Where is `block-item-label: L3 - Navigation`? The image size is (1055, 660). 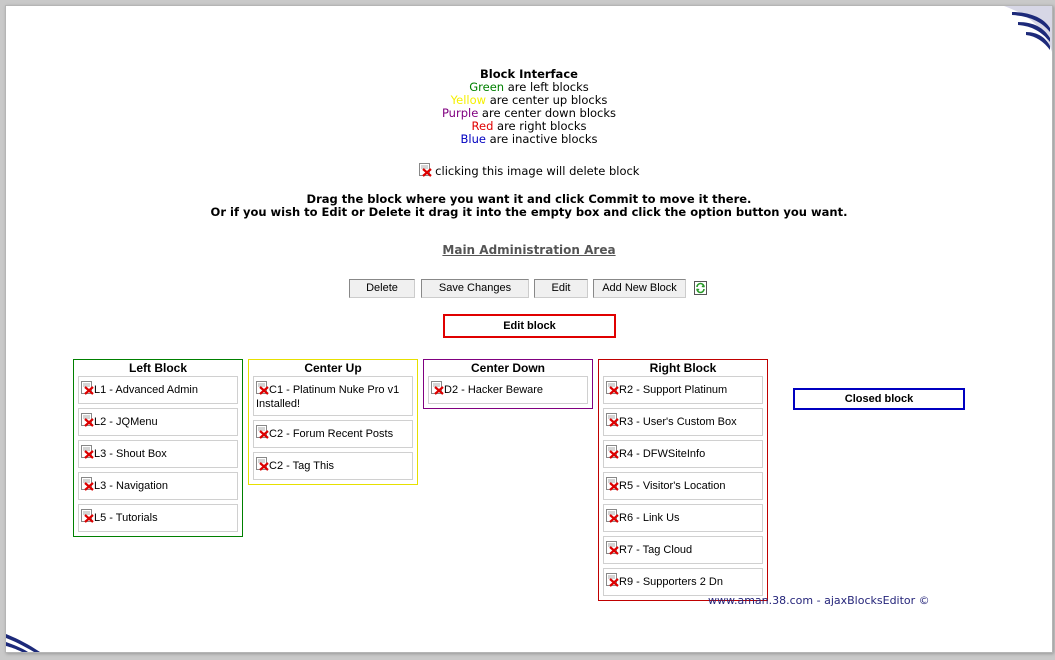 block-item-label: L3 - Navigation is located at coordinates (131, 486).